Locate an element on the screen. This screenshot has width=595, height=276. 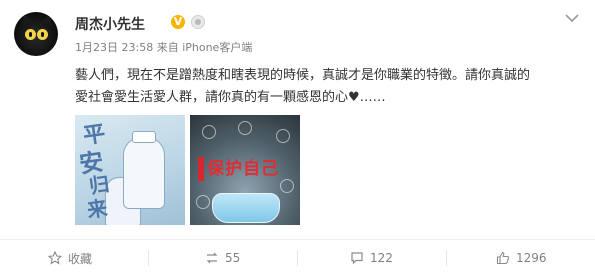
comment-count: 122 is located at coordinates (381, 258).